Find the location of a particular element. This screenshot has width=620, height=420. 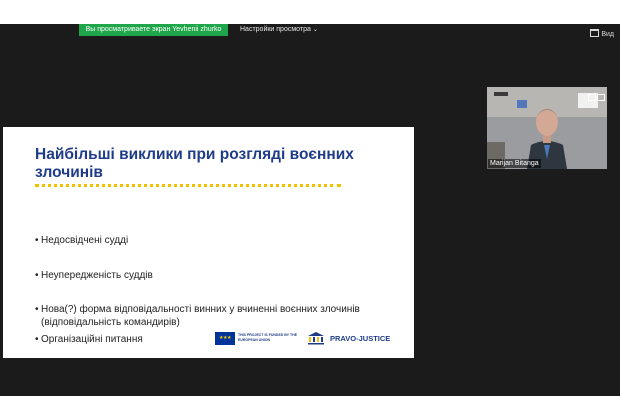

view-options-button: Настройки просмотра ⌄ is located at coordinates (279, 30).